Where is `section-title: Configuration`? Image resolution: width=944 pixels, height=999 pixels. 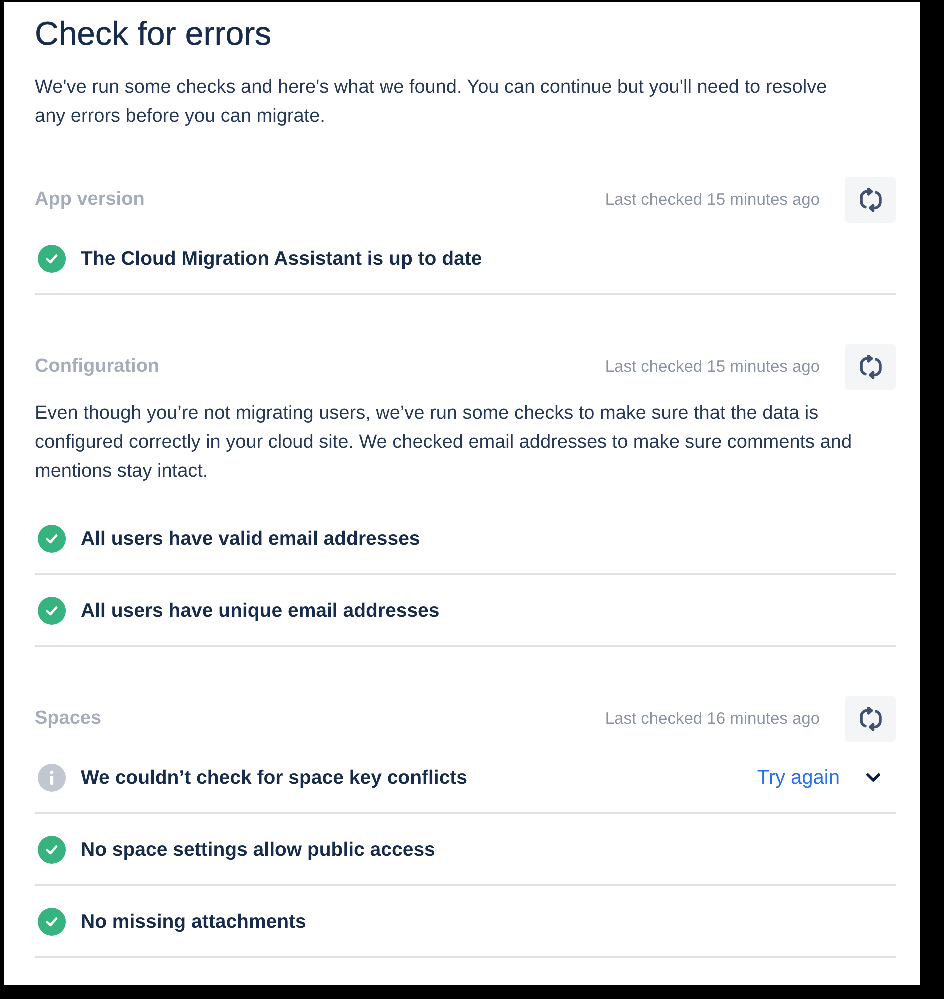 section-title: Configuration is located at coordinates (97, 367).